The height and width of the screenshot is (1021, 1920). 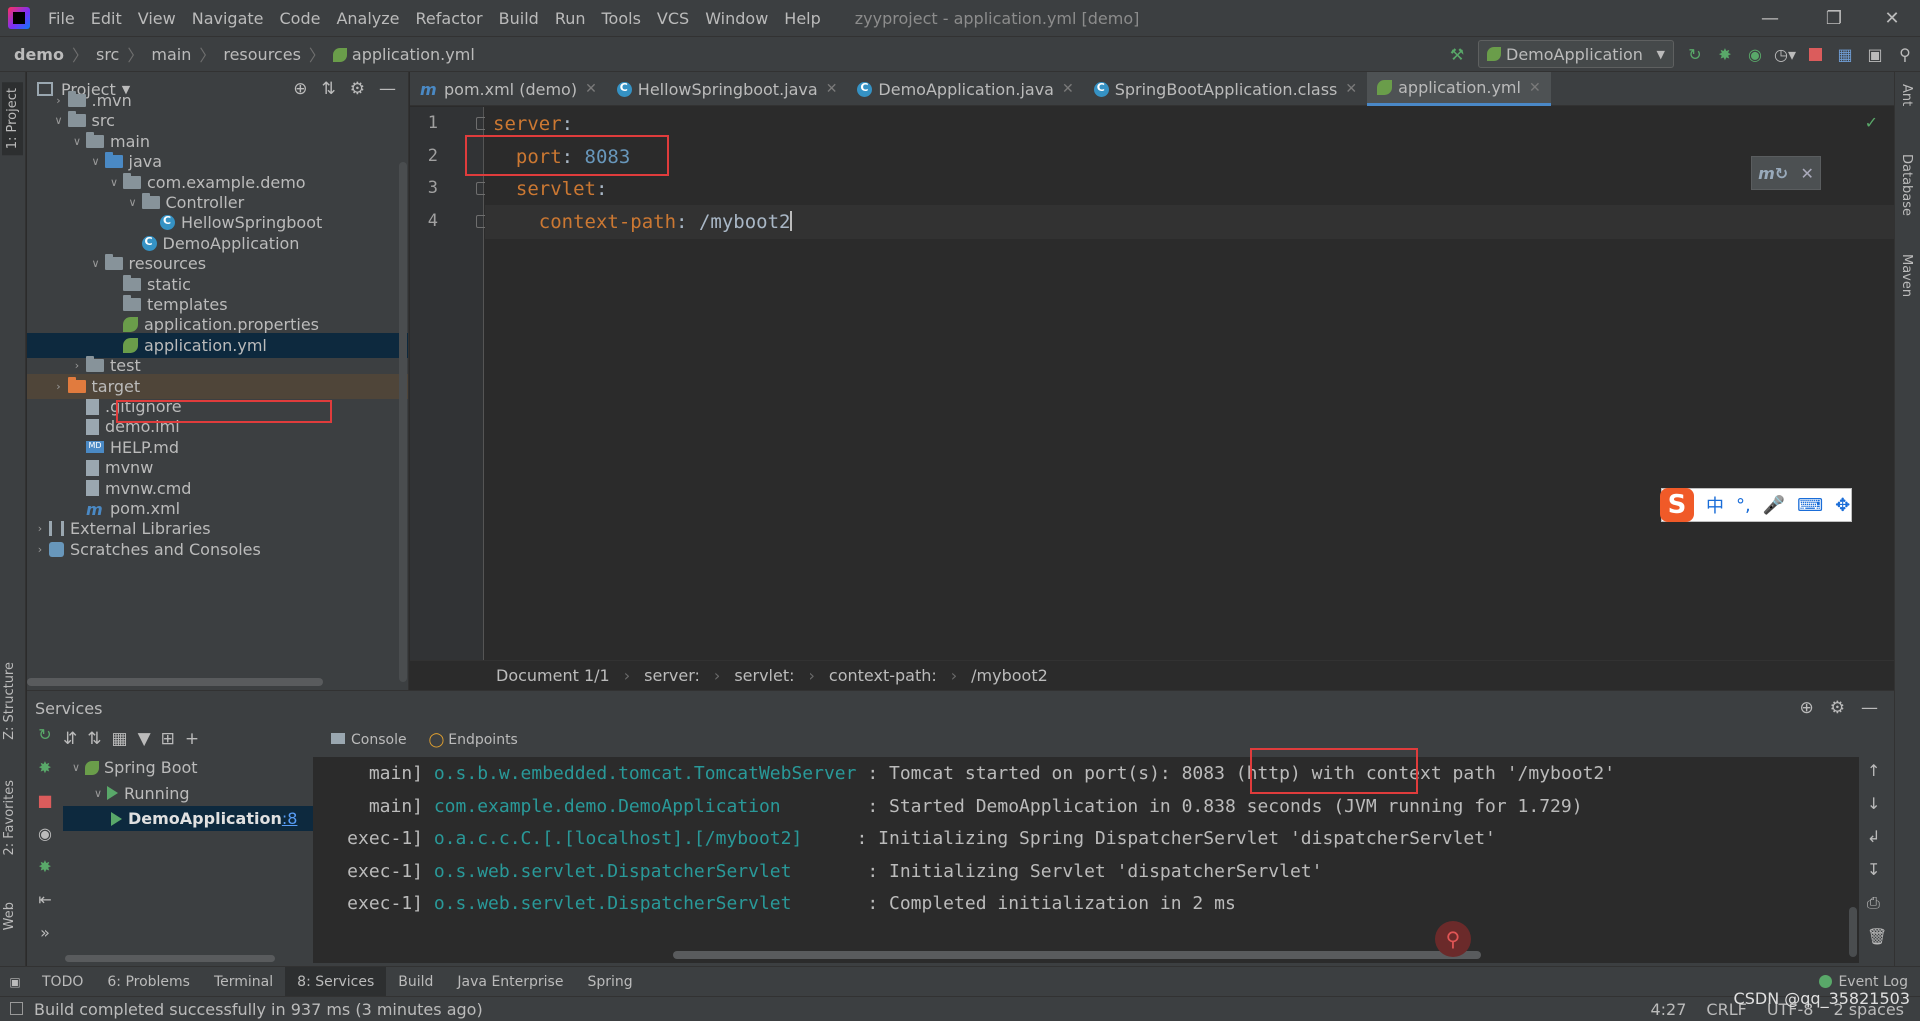 What do you see at coordinates (403, 54) in the screenshot?
I see `nav-crumb: application.yml` at bounding box center [403, 54].